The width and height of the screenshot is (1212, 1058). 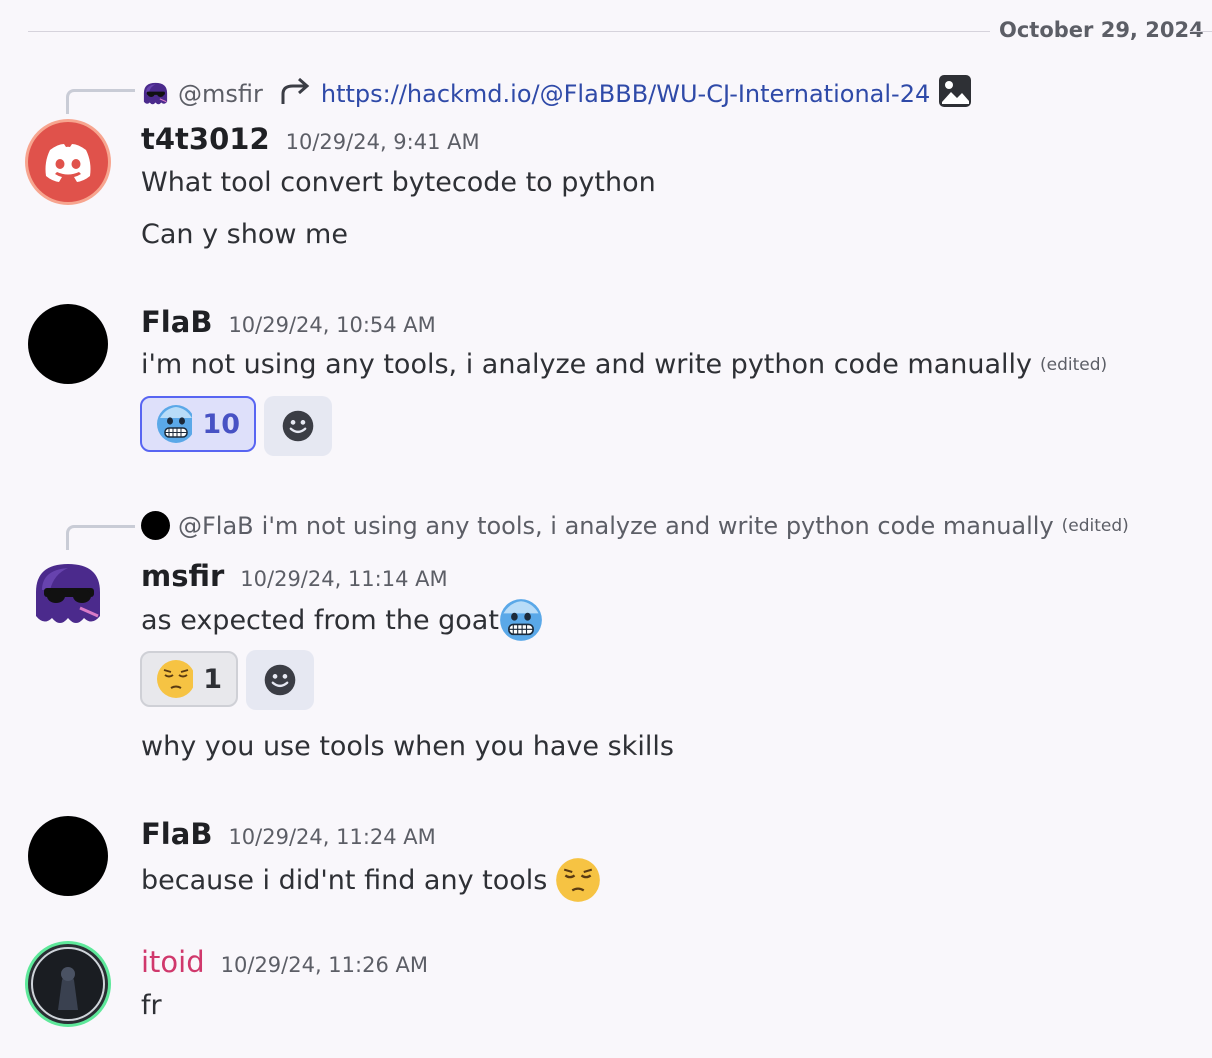 I want to click on message-text: Can y show me, so click(x=244, y=234).